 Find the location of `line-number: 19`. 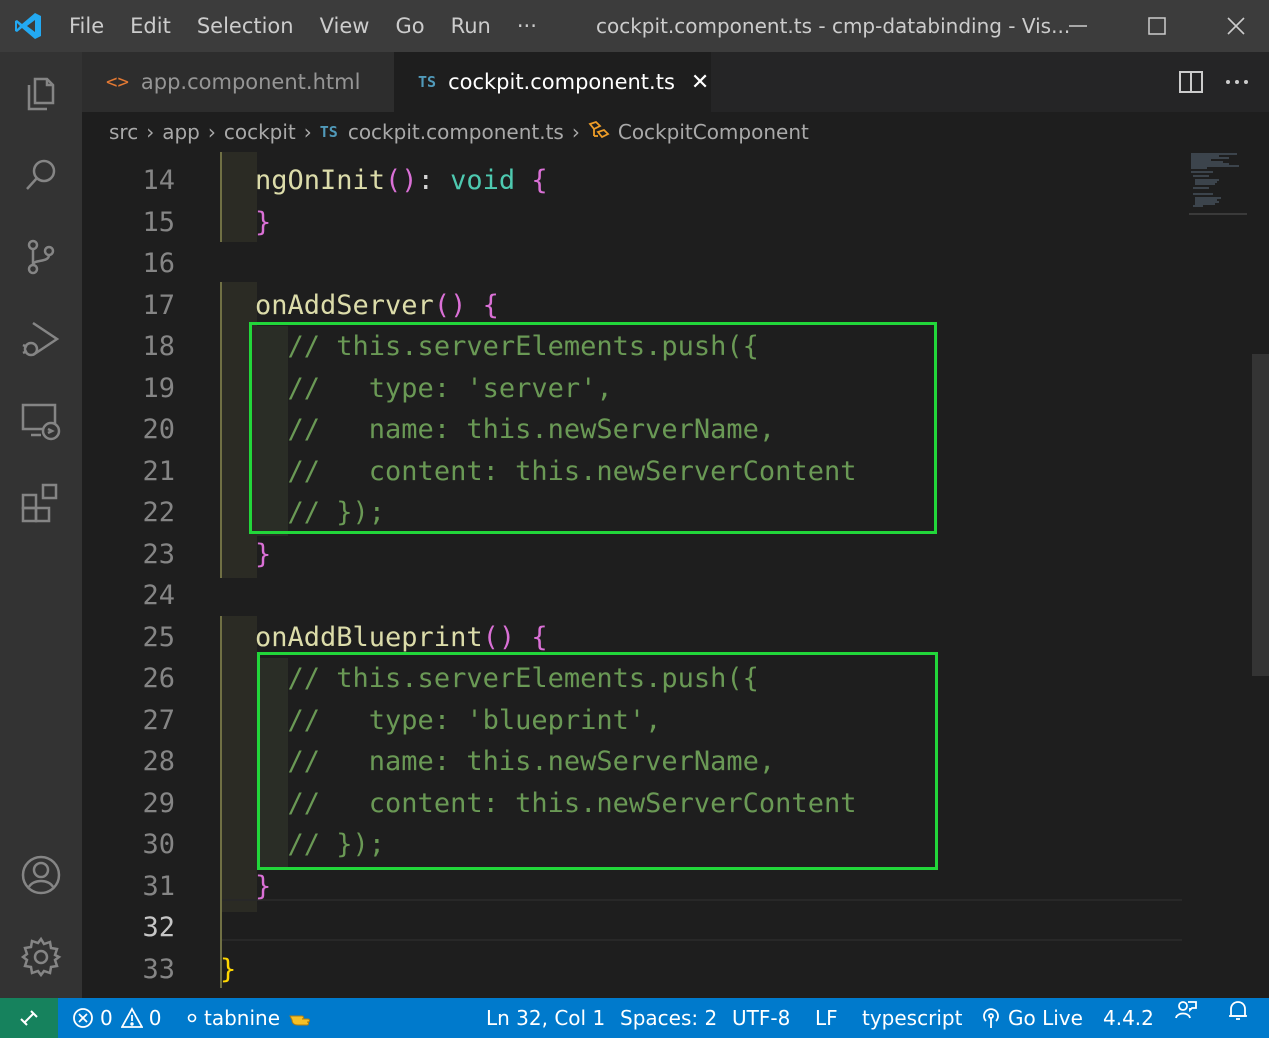

line-number: 19 is located at coordinates (158, 388).